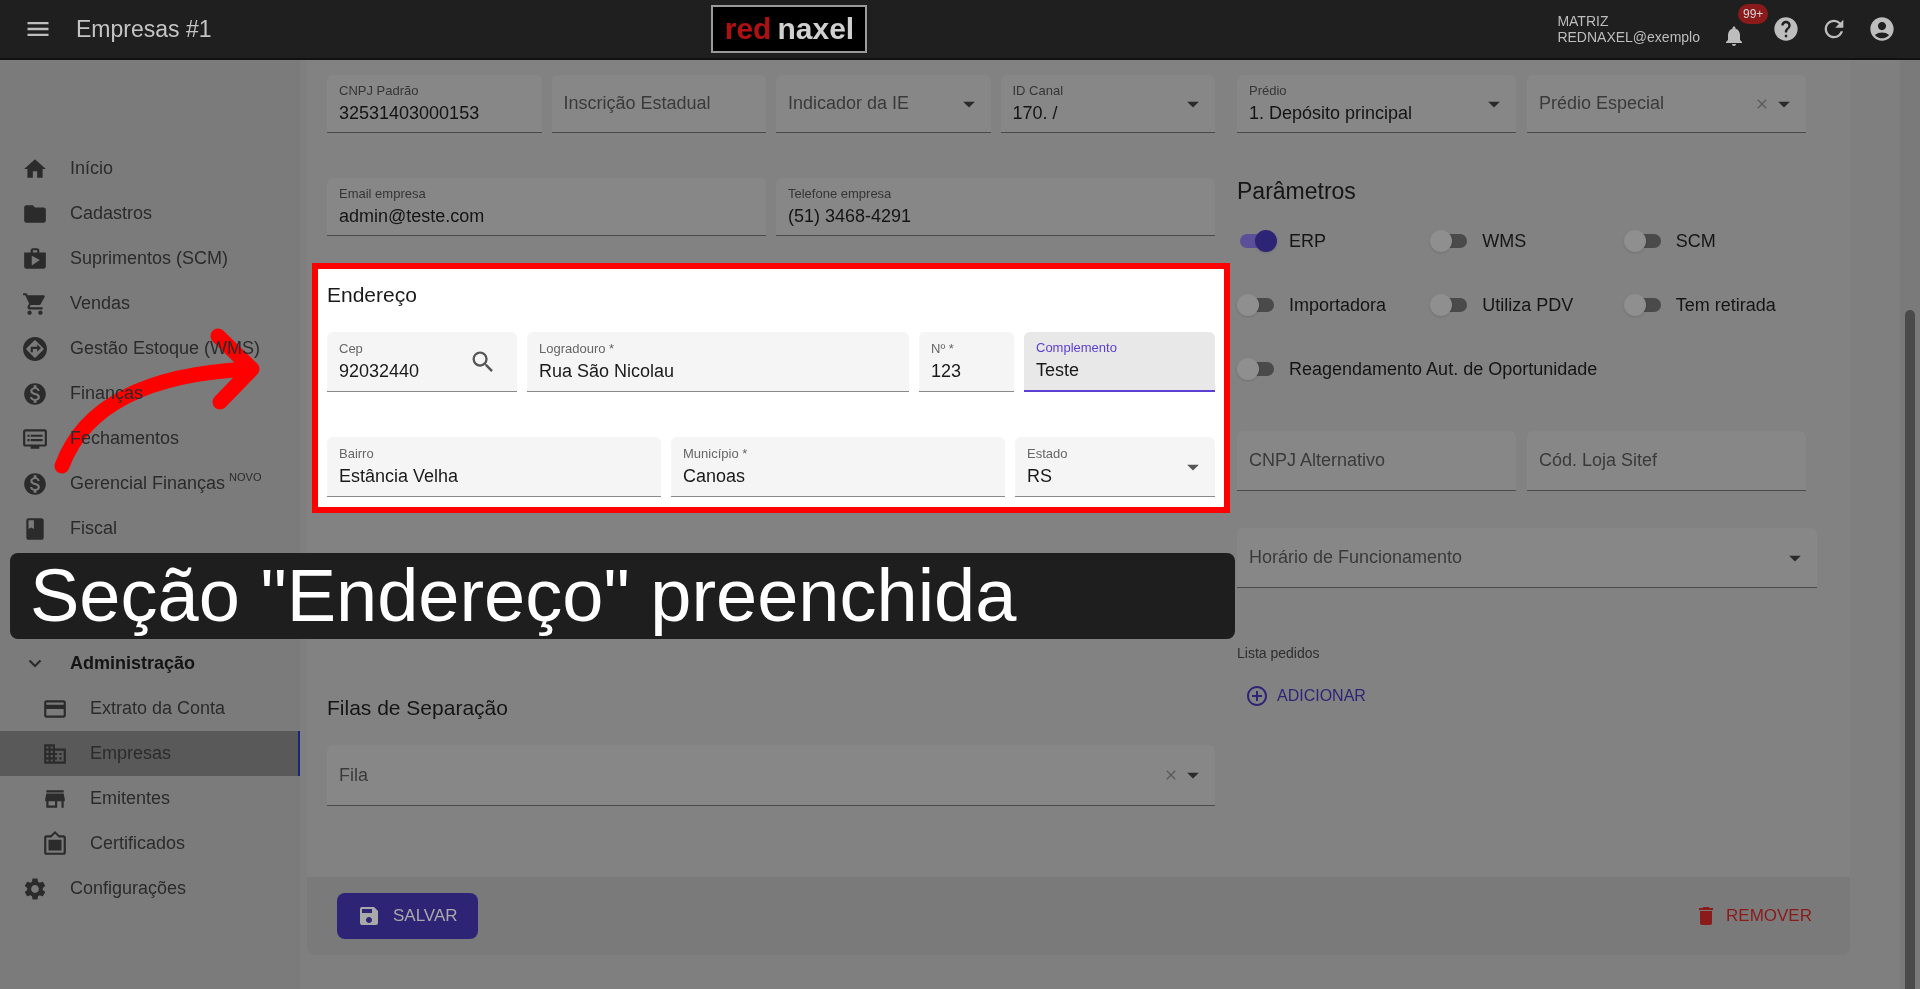 The width and height of the screenshot is (1920, 989). Describe the element at coordinates (1786, 29) in the screenshot. I see `help-icon` at that location.